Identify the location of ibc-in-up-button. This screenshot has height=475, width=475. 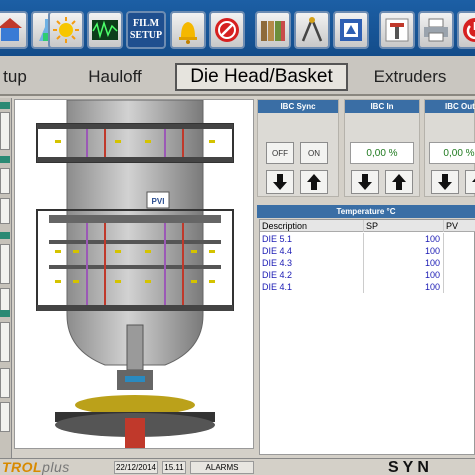
(399, 182).